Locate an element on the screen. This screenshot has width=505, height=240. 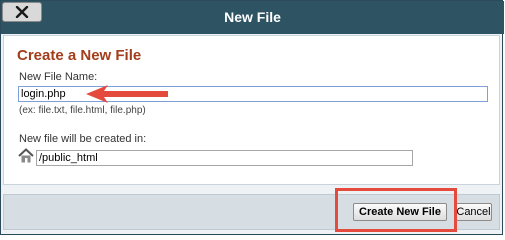
title-bar: New File is located at coordinates (252, 17).